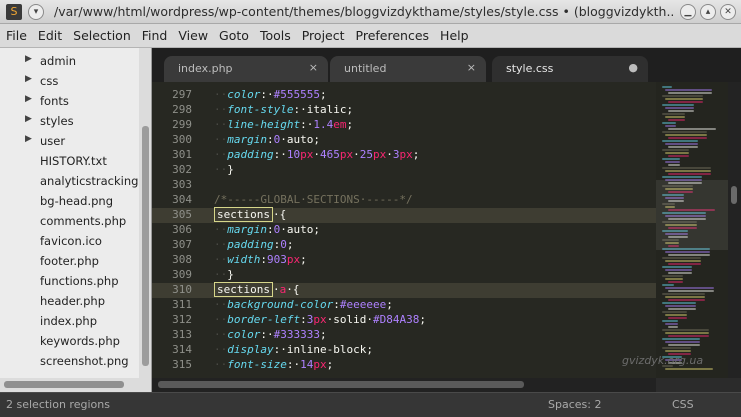 The width and height of the screenshot is (741, 417). Describe the element at coordinates (69, 282) in the screenshot. I see `sidebar-file: functions.php` at that location.